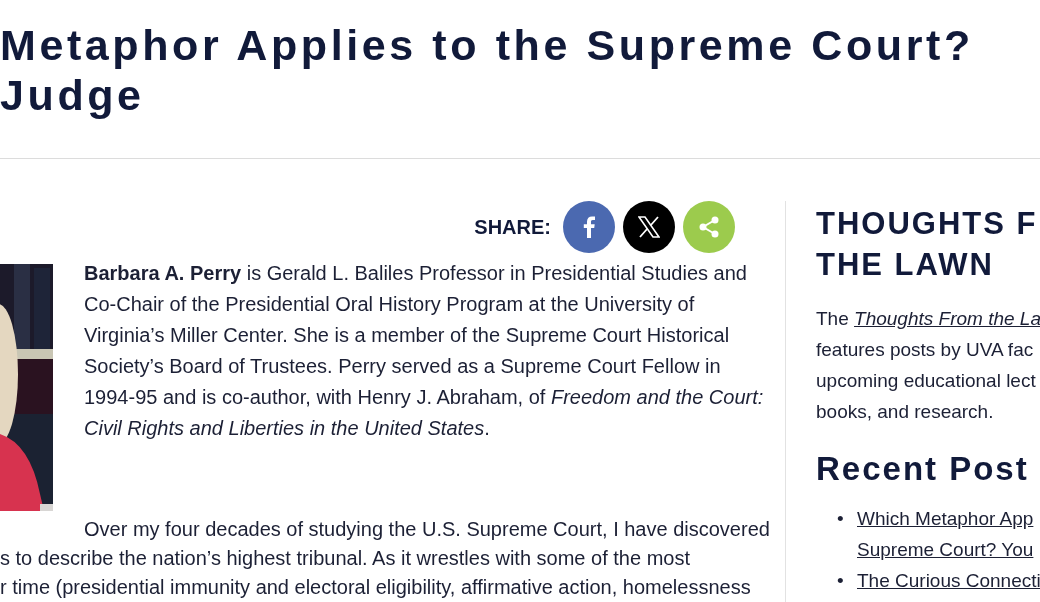 The height and width of the screenshot is (602, 1040). I want to click on article-text: s to describe the nation’s highest tribunal. As it wrestles with some of the most, so click(345, 558).